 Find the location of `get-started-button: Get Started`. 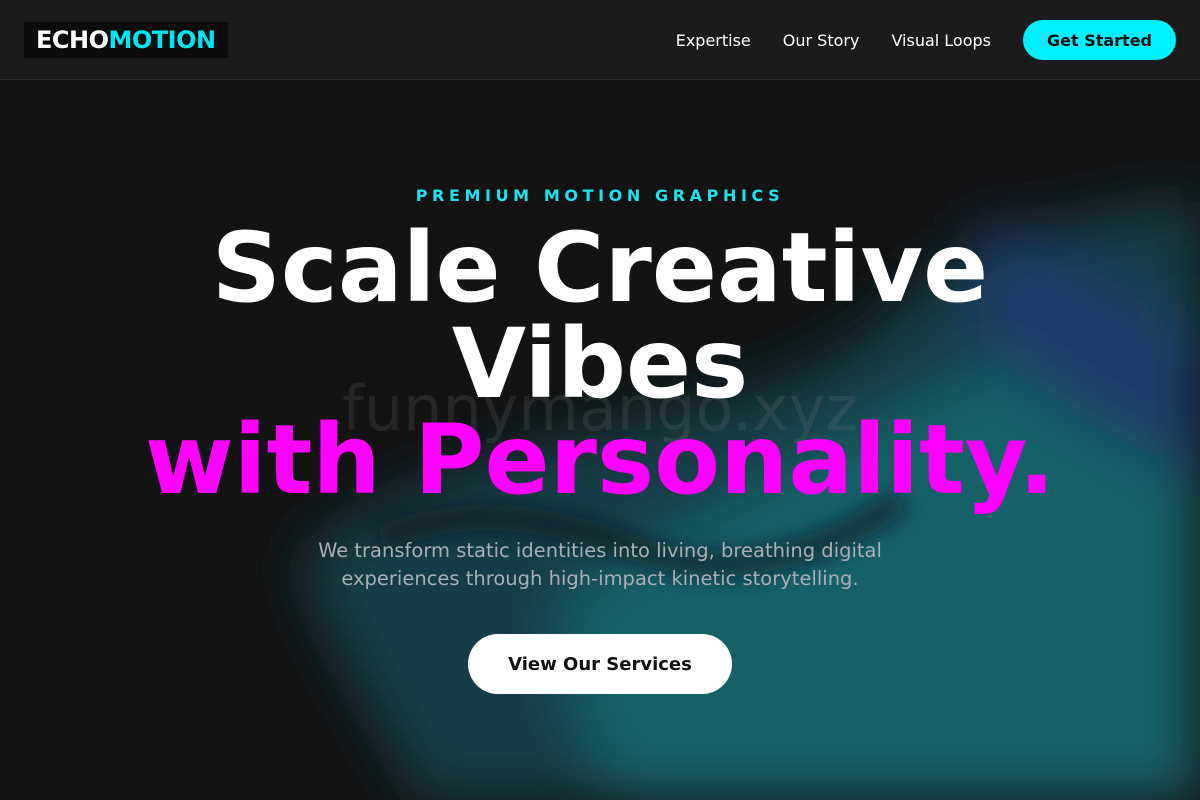

get-started-button: Get Started is located at coordinates (1099, 40).